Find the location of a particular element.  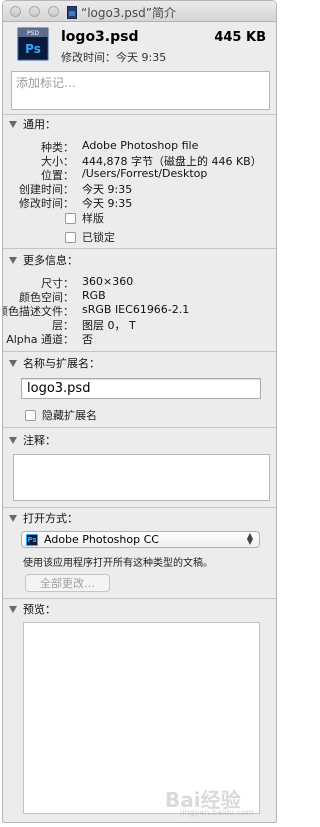

section-preview-header: 预览： is located at coordinates (32, 609).